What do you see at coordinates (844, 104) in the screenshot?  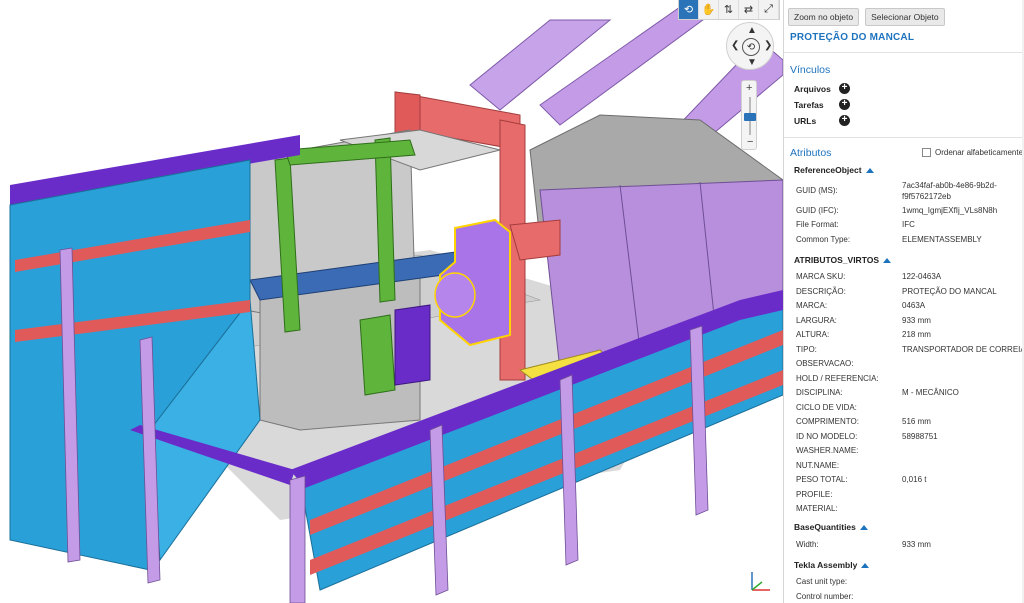 I see `add-task-icon: +` at bounding box center [844, 104].